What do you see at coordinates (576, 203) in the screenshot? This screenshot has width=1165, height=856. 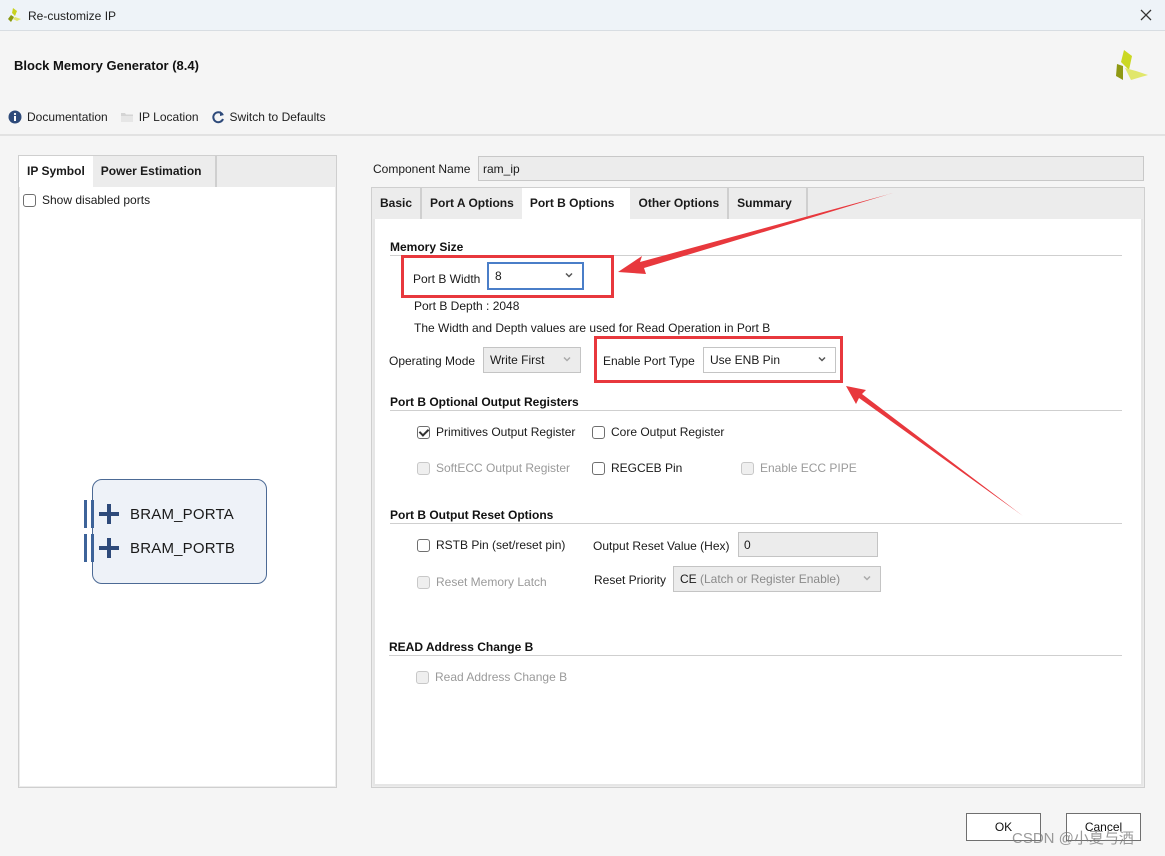 I see `tab-port-b-options: Port B Options` at bounding box center [576, 203].